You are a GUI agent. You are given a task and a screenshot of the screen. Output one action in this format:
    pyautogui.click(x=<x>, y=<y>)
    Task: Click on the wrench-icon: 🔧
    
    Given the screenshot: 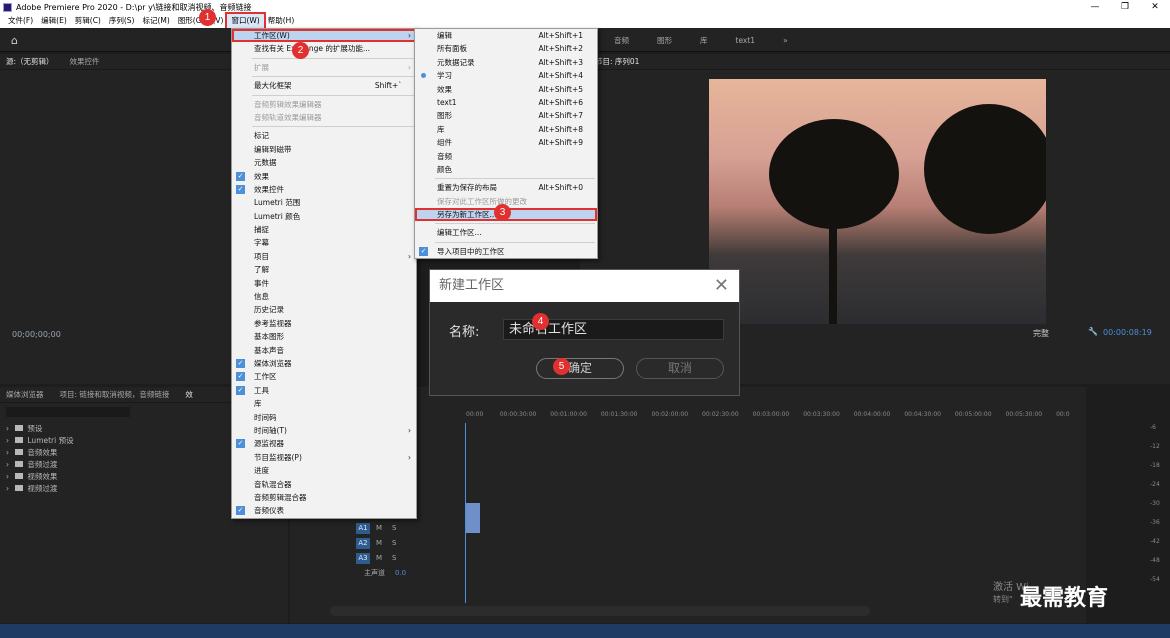 What is the action you would take?
    pyautogui.click(x=1093, y=331)
    